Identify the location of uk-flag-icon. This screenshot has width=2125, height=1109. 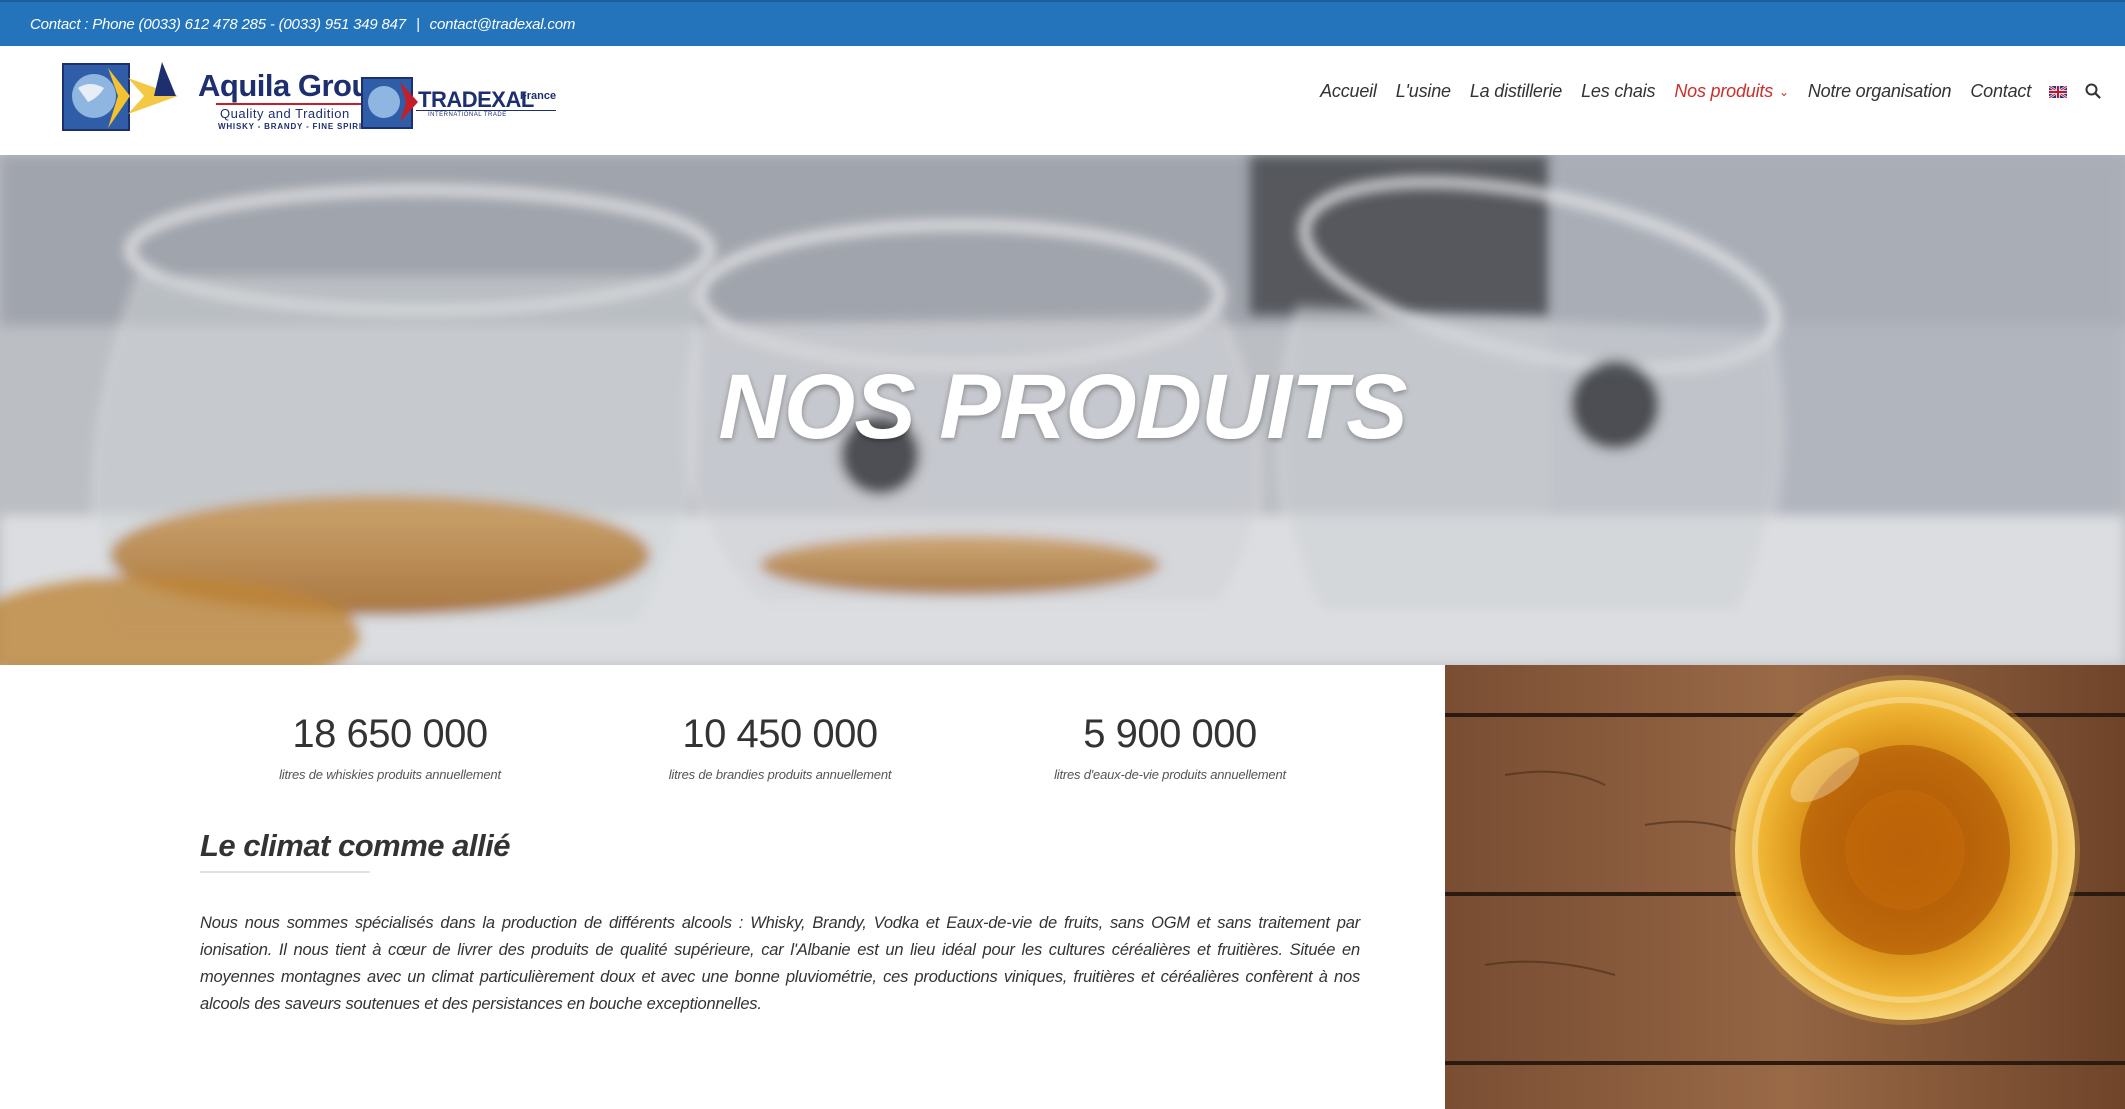
(2058, 92).